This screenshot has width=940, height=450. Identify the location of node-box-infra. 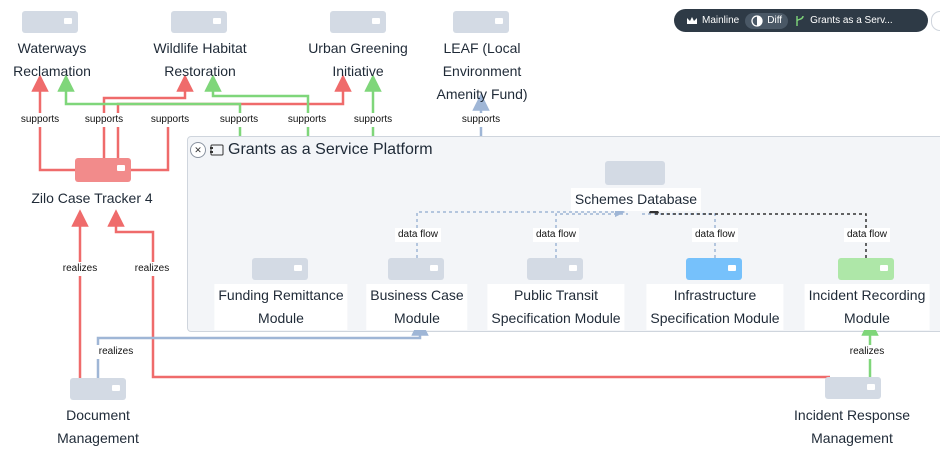
(714, 269).